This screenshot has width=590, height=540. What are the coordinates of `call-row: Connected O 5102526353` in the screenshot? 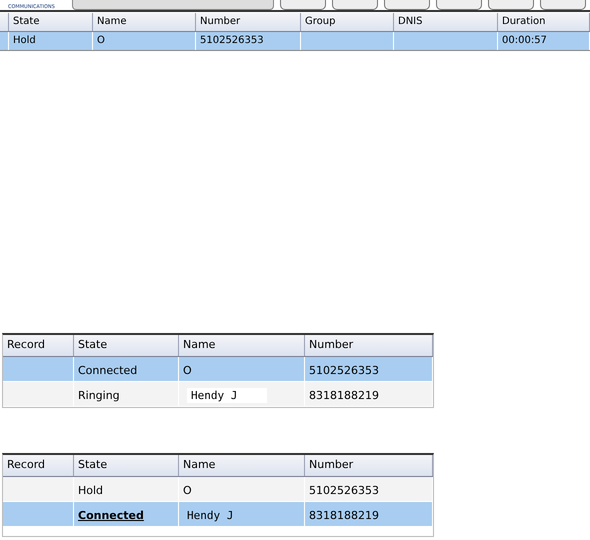 It's located at (218, 369).